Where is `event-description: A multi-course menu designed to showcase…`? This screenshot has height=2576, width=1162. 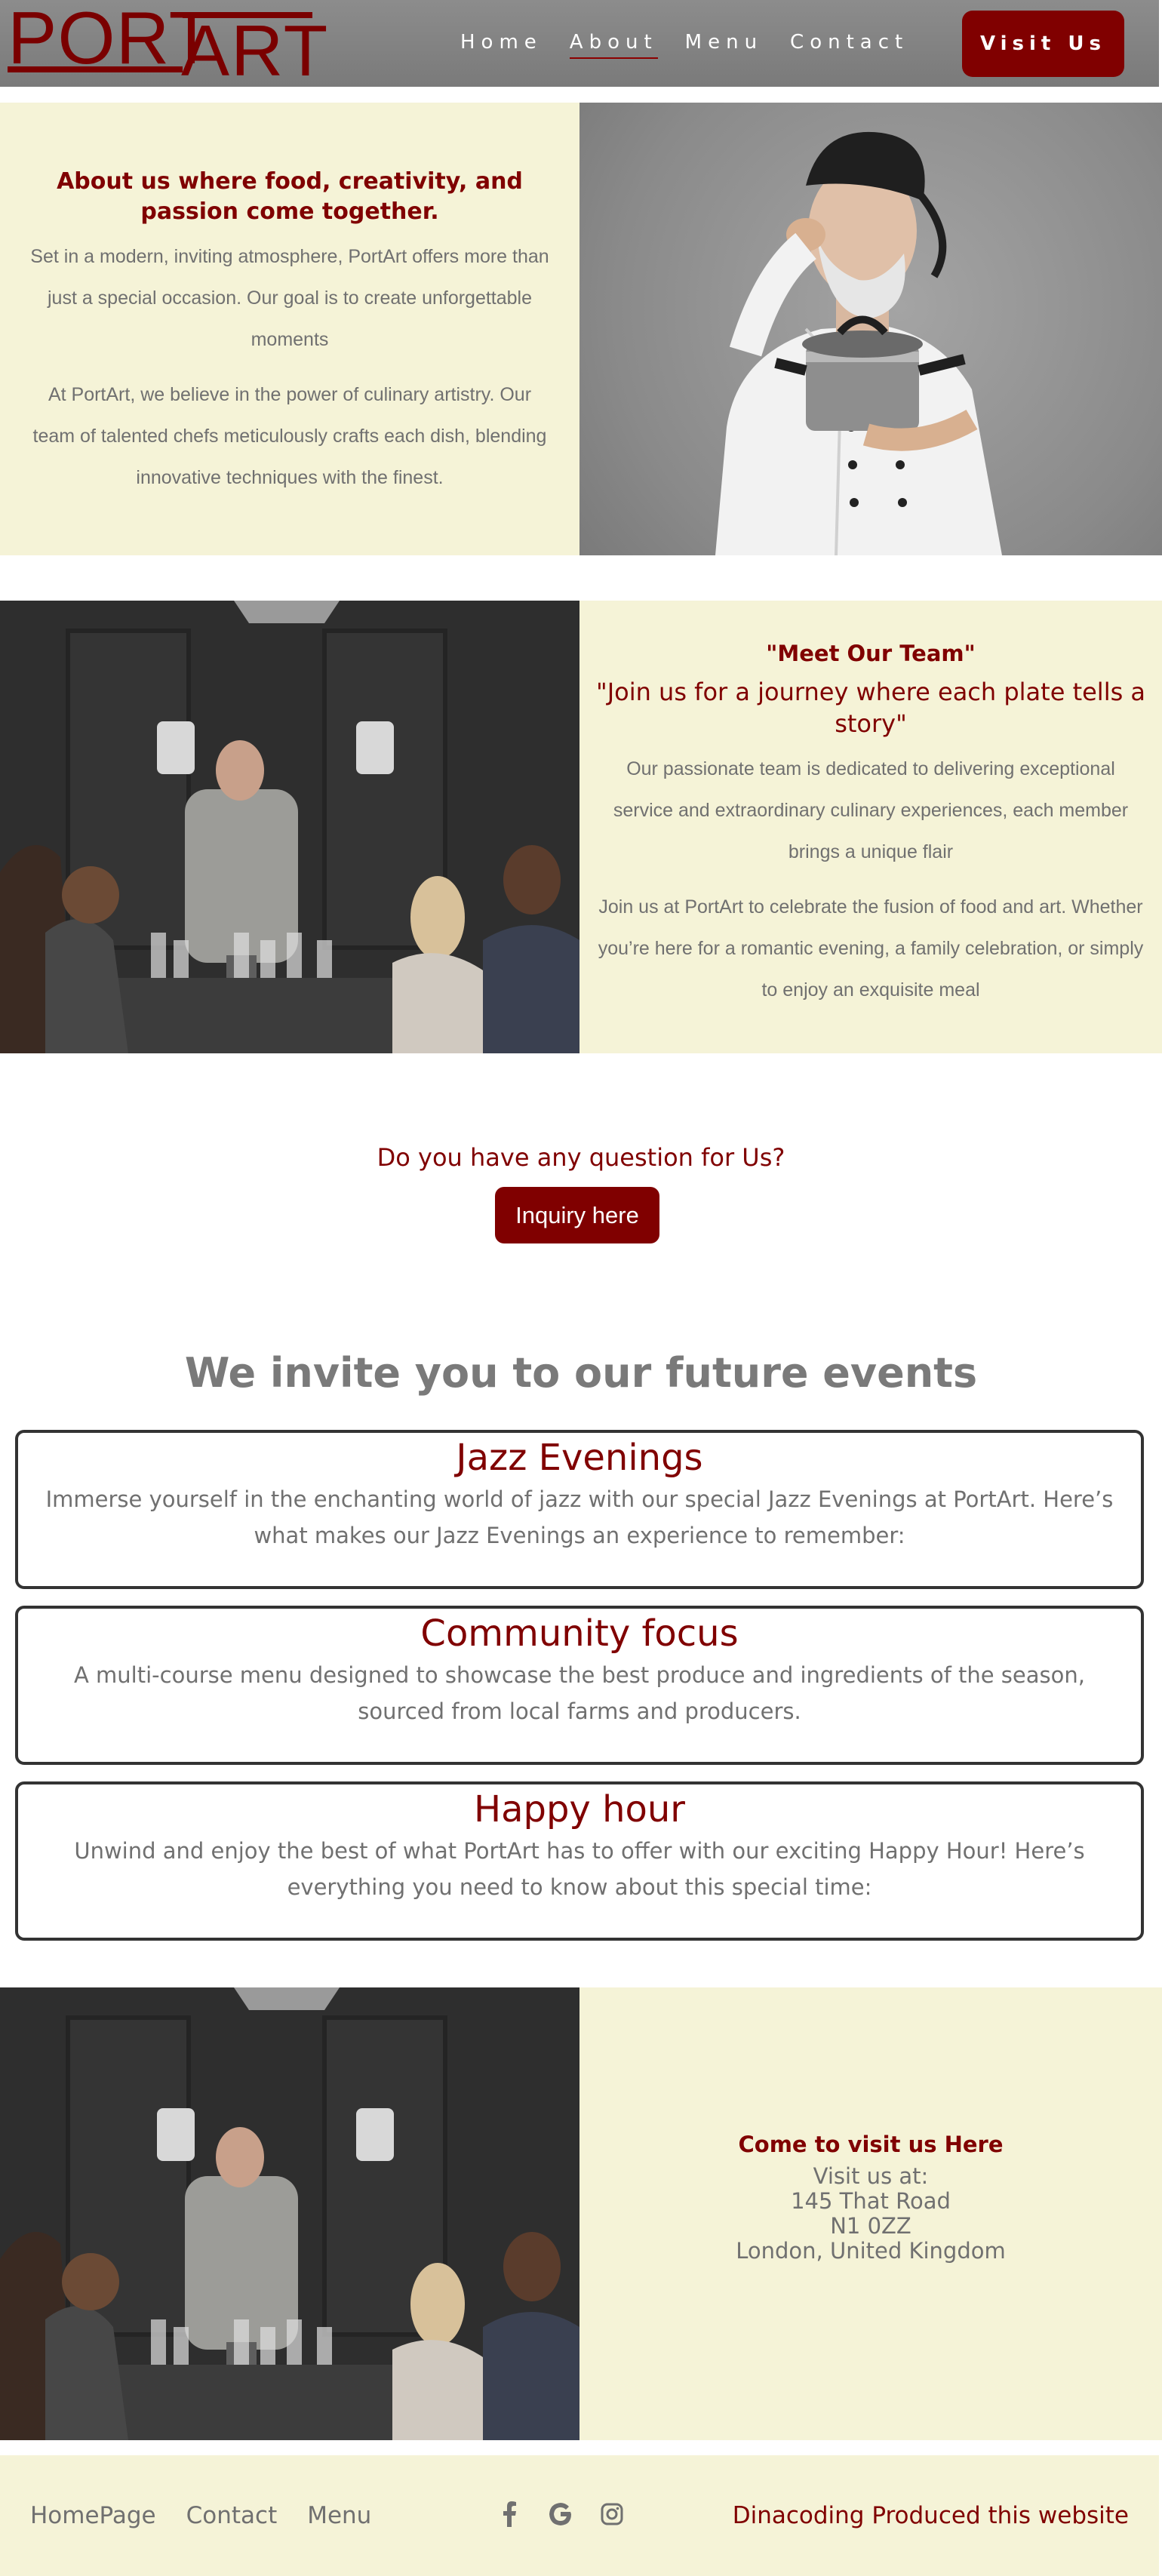 event-description: A multi-course menu designed to showcase… is located at coordinates (579, 1693).